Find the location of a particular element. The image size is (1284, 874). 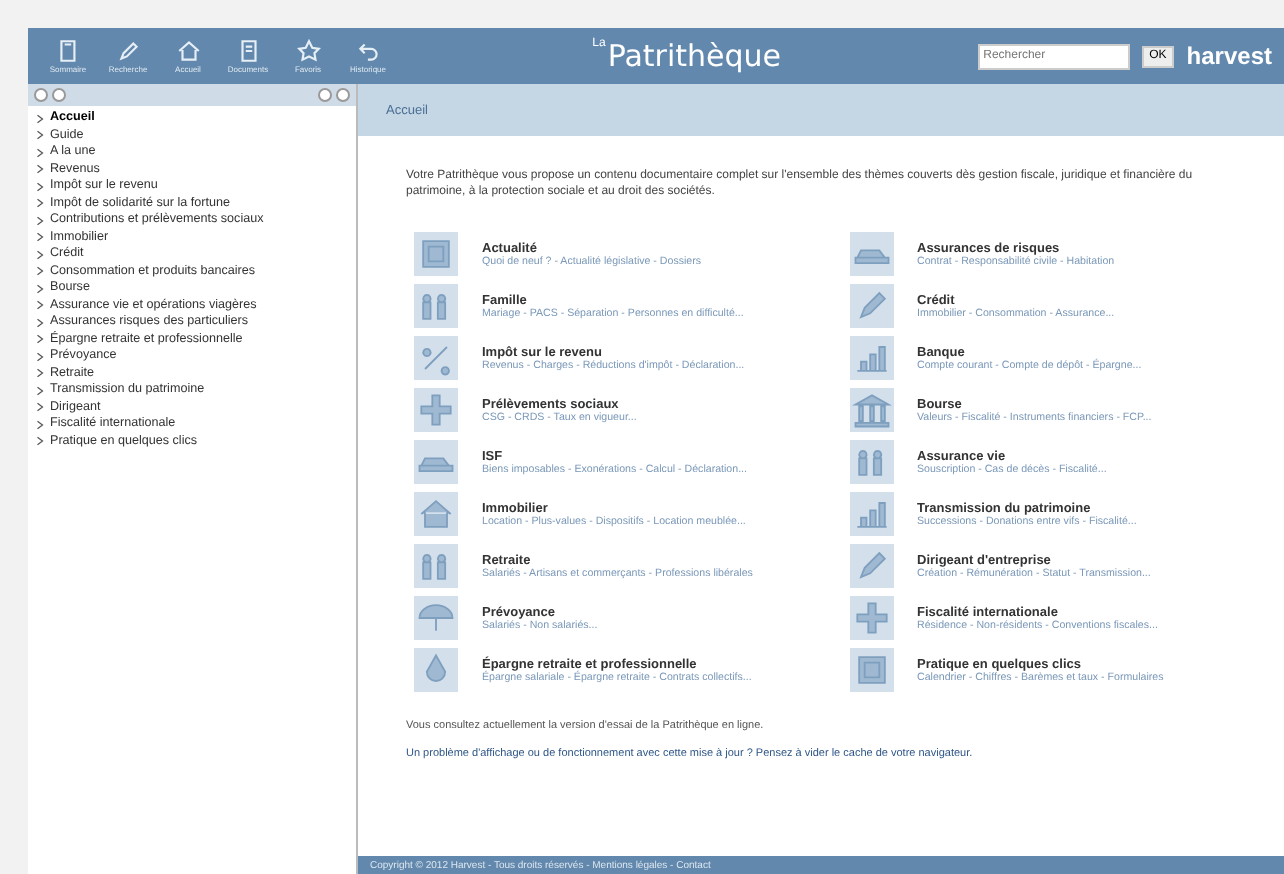

logo: harvest is located at coordinates (1229, 56).